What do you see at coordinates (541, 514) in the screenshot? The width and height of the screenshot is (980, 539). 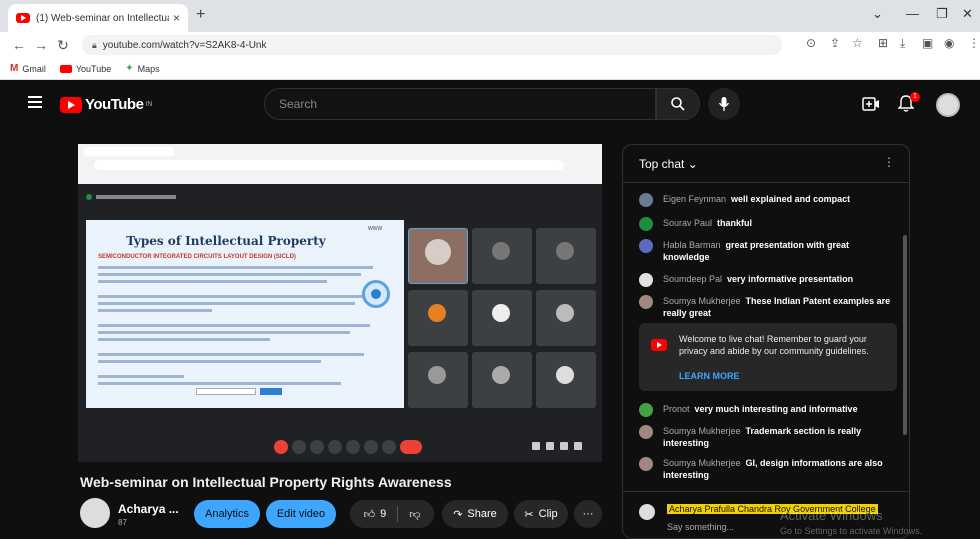 I see `clip-button: ✂ Clip` at bounding box center [541, 514].